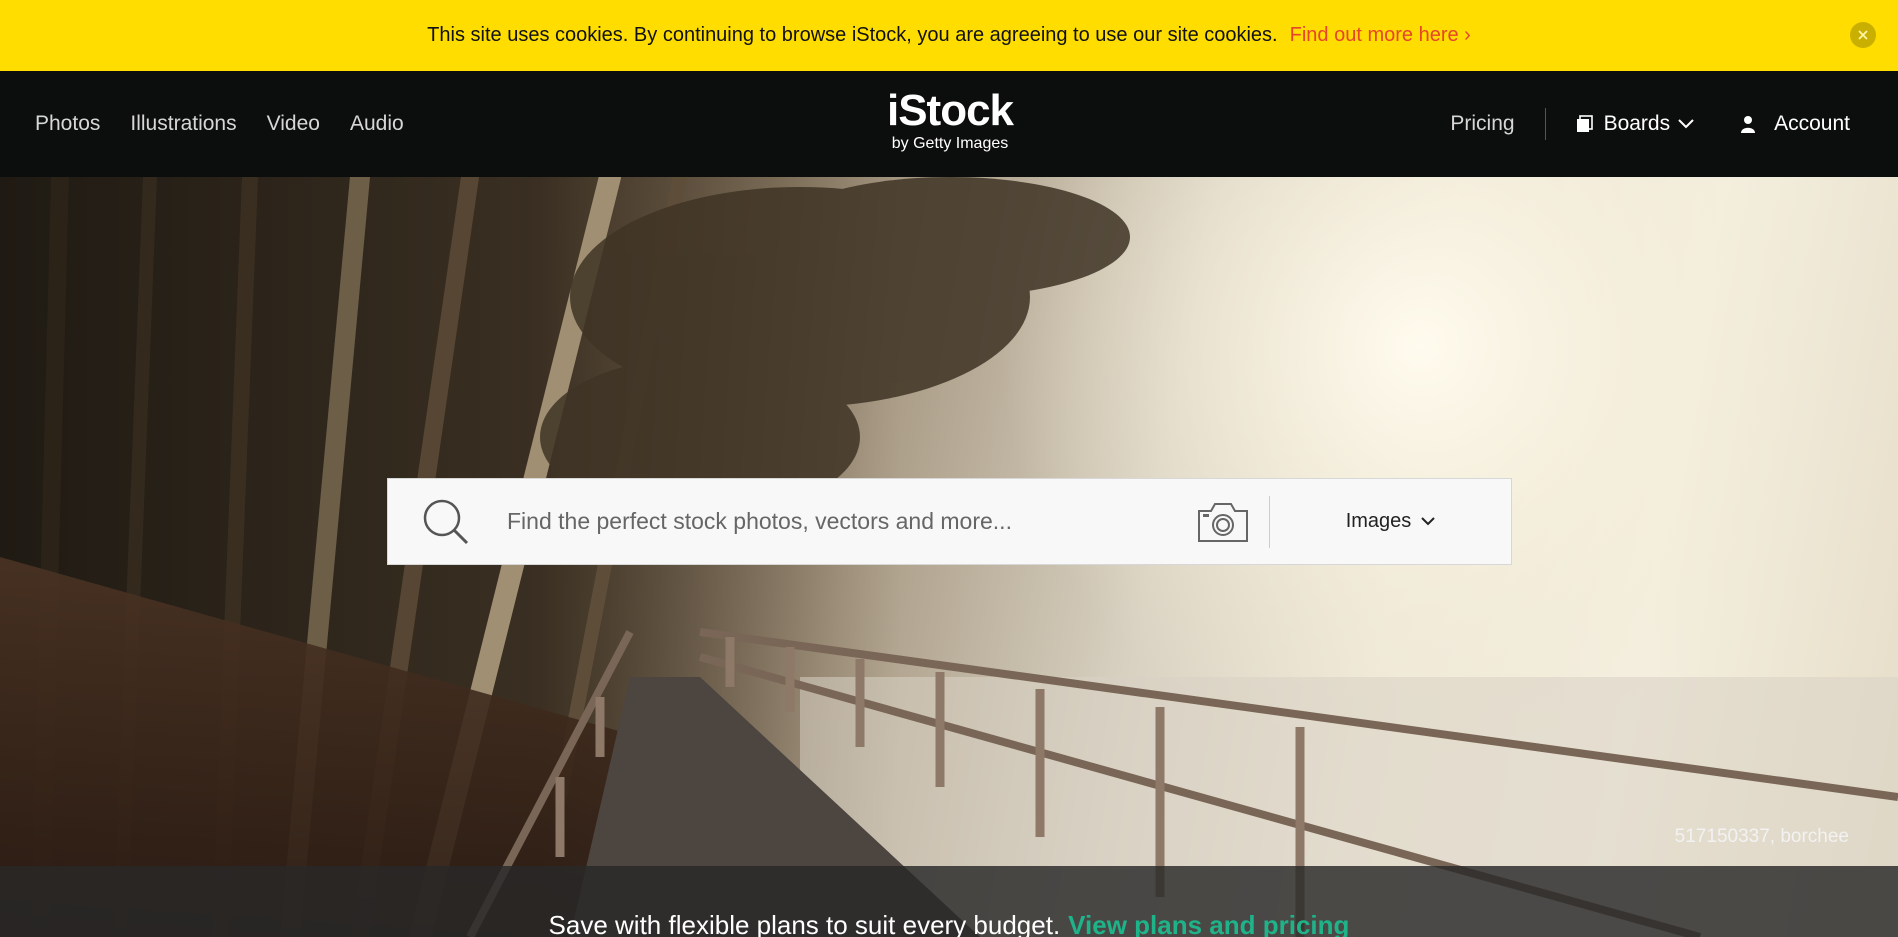 The width and height of the screenshot is (1898, 937). What do you see at coordinates (1545, 124) in the screenshot?
I see `nav-divider` at bounding box center [1545, 124].